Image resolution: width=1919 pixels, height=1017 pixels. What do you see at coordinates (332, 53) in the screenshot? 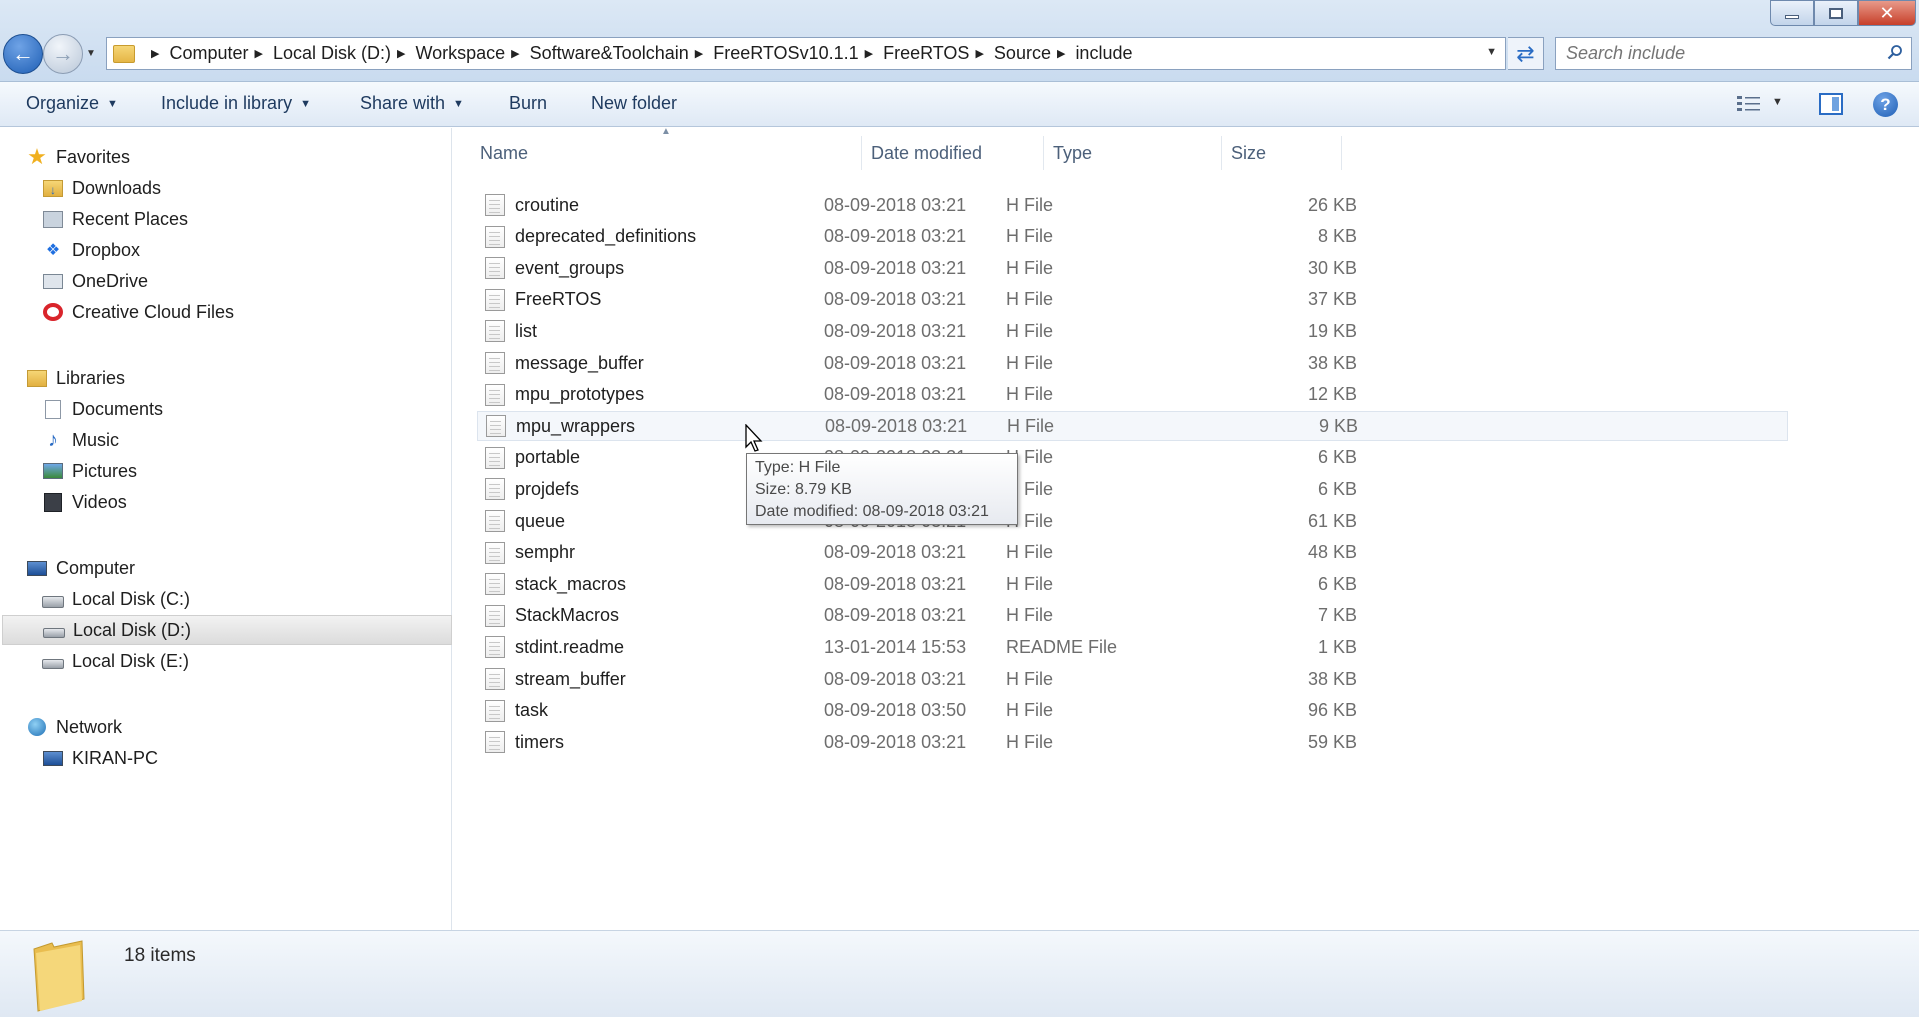
I see `breadcrumb-local-disk-d: Local Disk (D:)` at bounding box center [332, 53].